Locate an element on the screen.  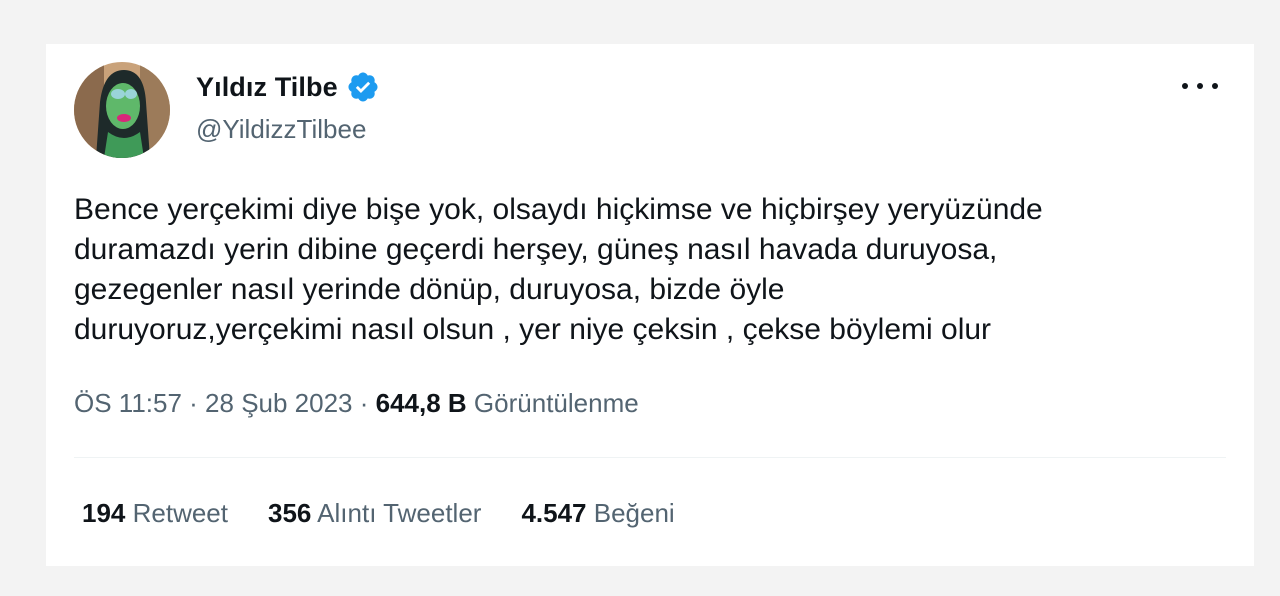
retweets-stat: 194 Retweet is located at coordinates (155, 513).